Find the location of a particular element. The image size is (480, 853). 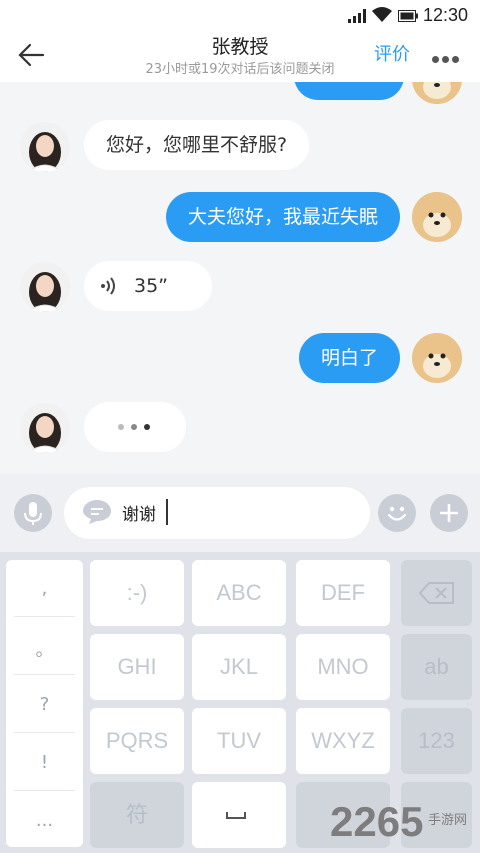

more-menu-icon is located at coordinates (448, 55).